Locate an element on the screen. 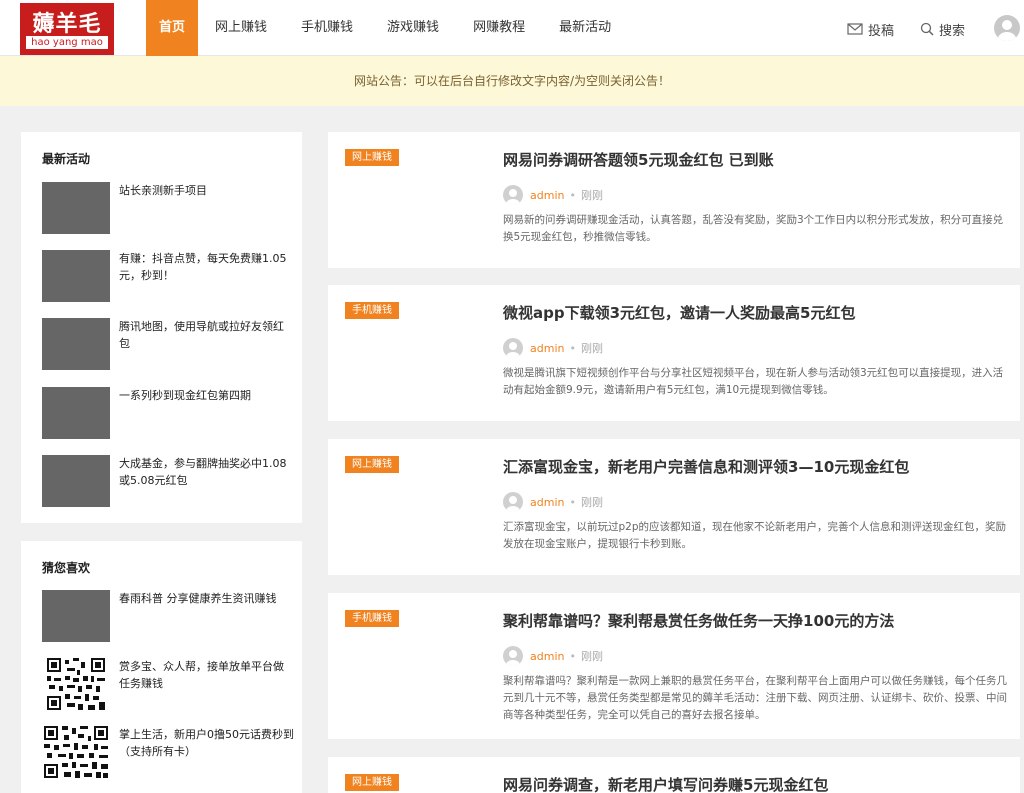  list-item-title: 赏多宝、众人帮，接单放单平台做任务赚钱 is located at coordinates (206, 675).